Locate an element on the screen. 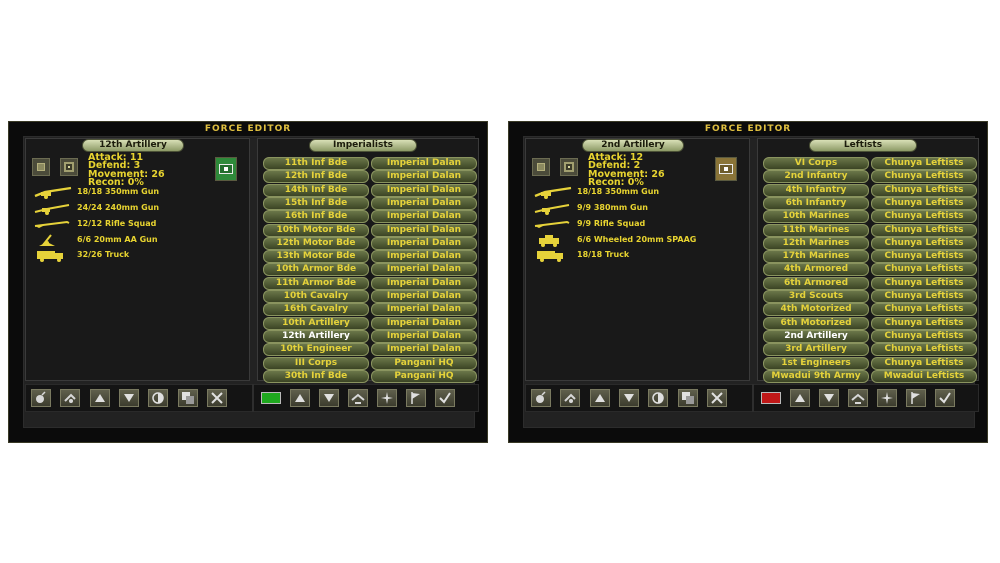 The width and height of the screenshot is (1000, 563). unit-name-item: 15th Inf Bde is located at coordinates (316, 203).